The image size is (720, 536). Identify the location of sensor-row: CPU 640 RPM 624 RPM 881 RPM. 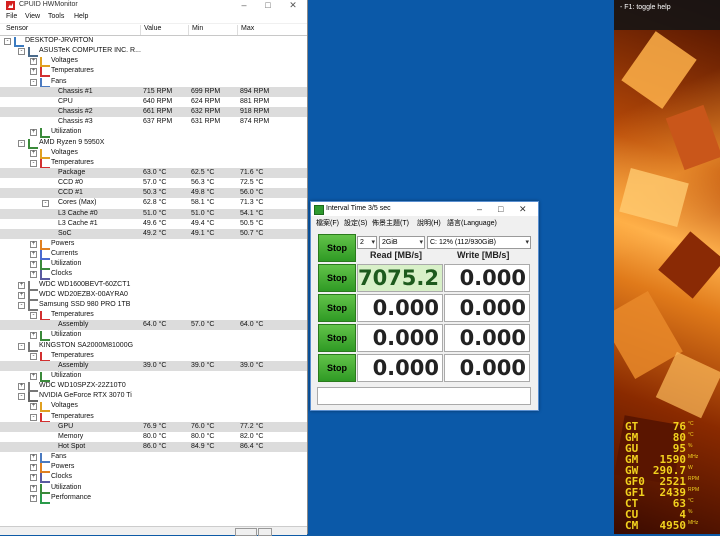
(153, 102).